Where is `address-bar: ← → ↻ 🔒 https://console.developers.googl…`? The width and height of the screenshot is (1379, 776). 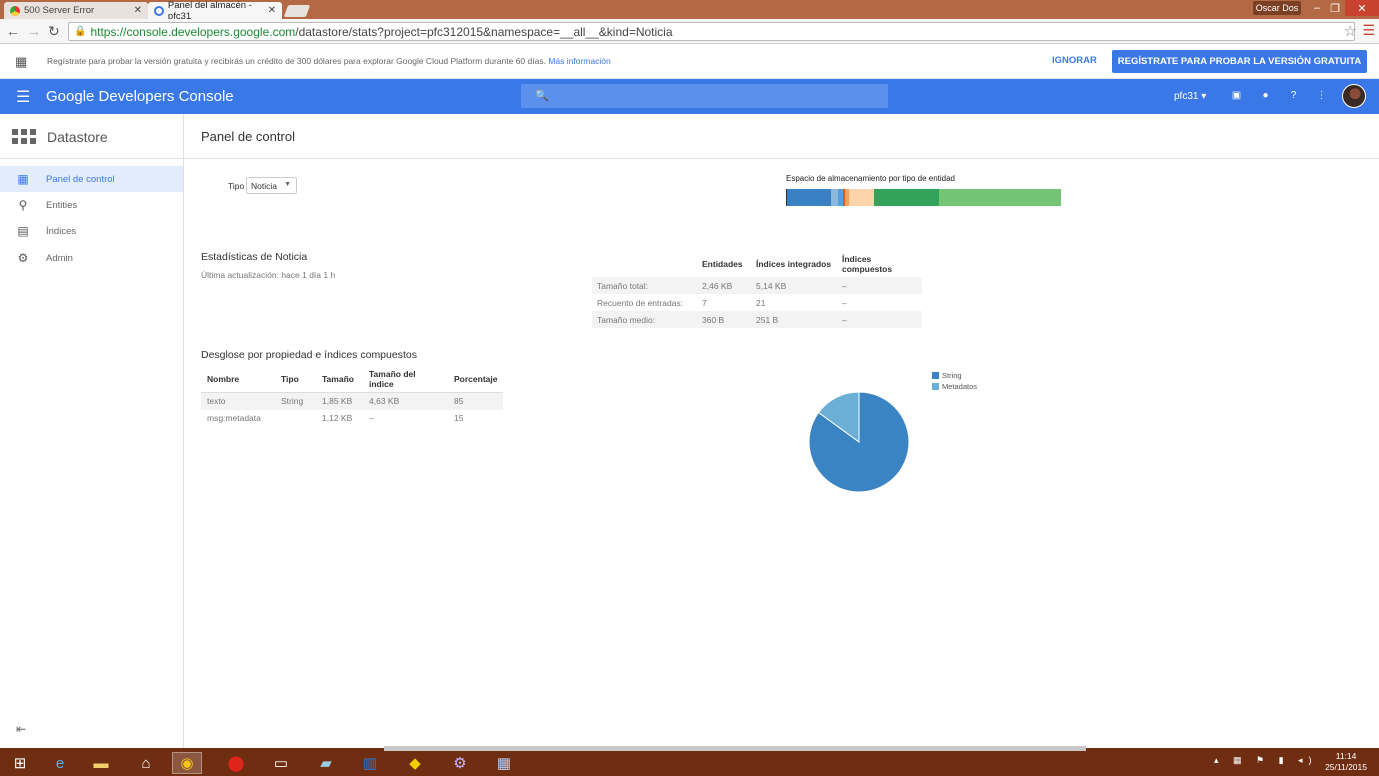 address-bar: ← → ↻ 🔒 https://console.developers.googl… is located at coordinates (689, 31).